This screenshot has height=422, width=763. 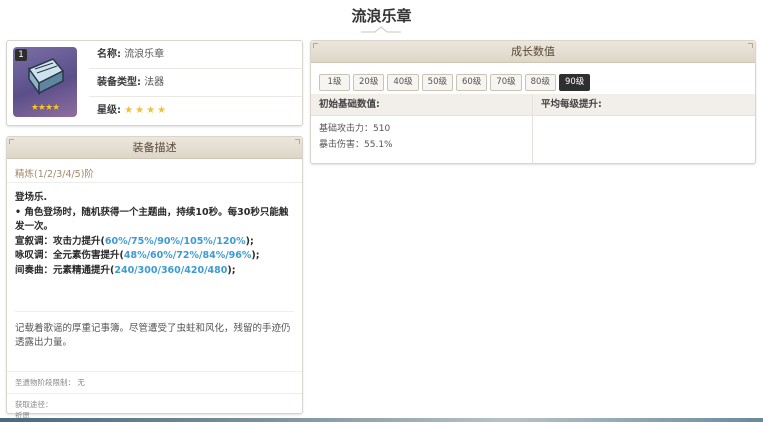 I want to click on ascension-label: 圣遗物阶段限制：, so click(x=45, y=382).